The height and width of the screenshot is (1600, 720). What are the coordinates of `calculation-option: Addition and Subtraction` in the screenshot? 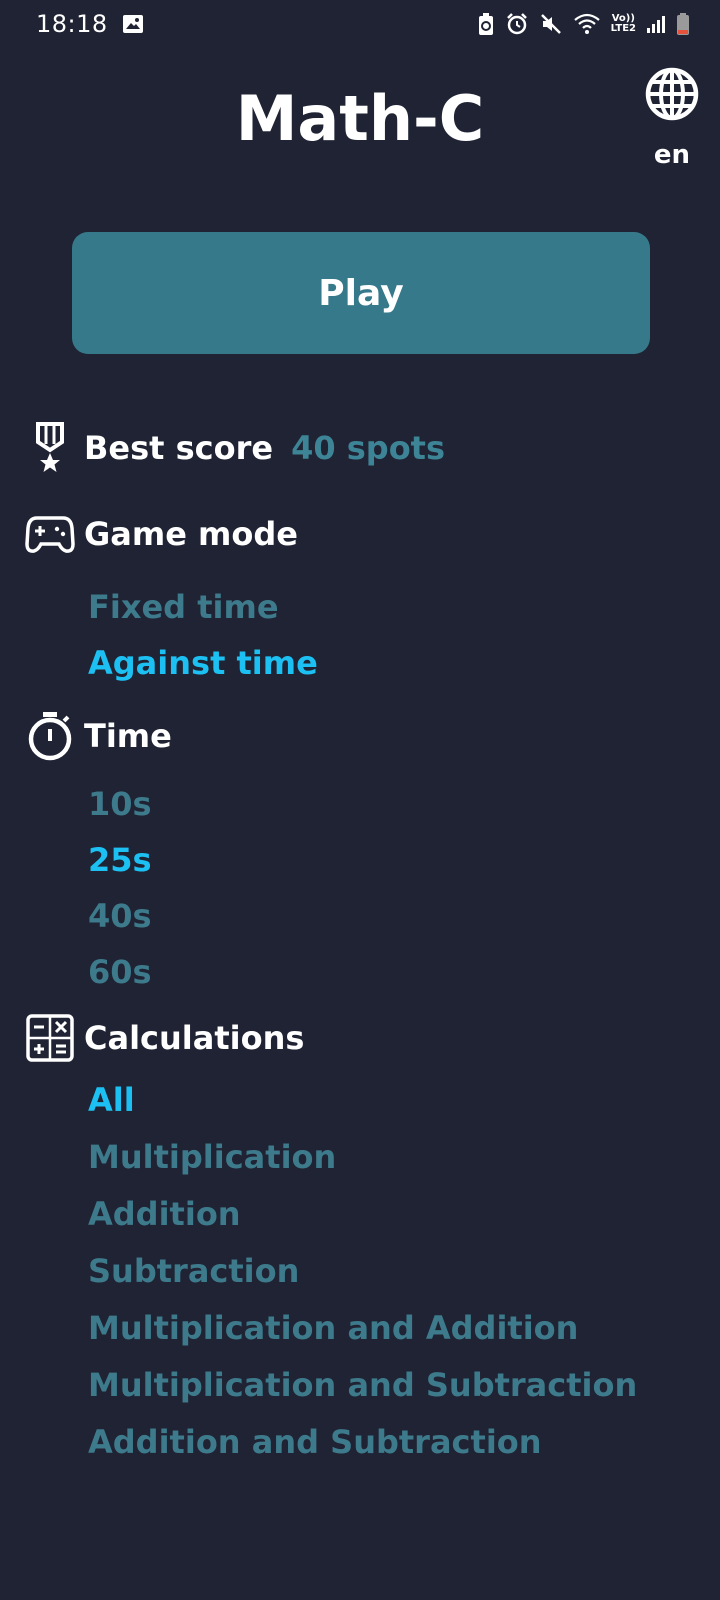 It's located at (315, 1442).